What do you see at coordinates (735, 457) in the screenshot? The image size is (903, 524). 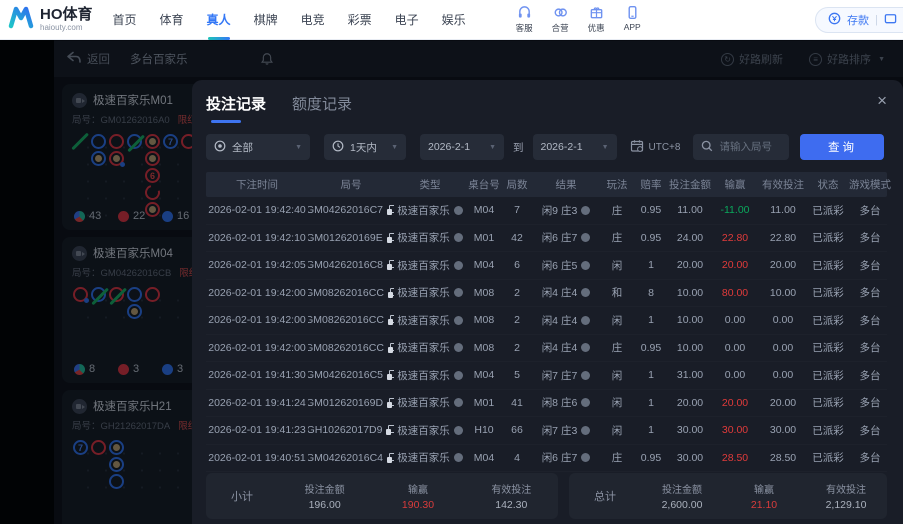 I see `cell-win: 28.50` at bounding box center [735, 457].